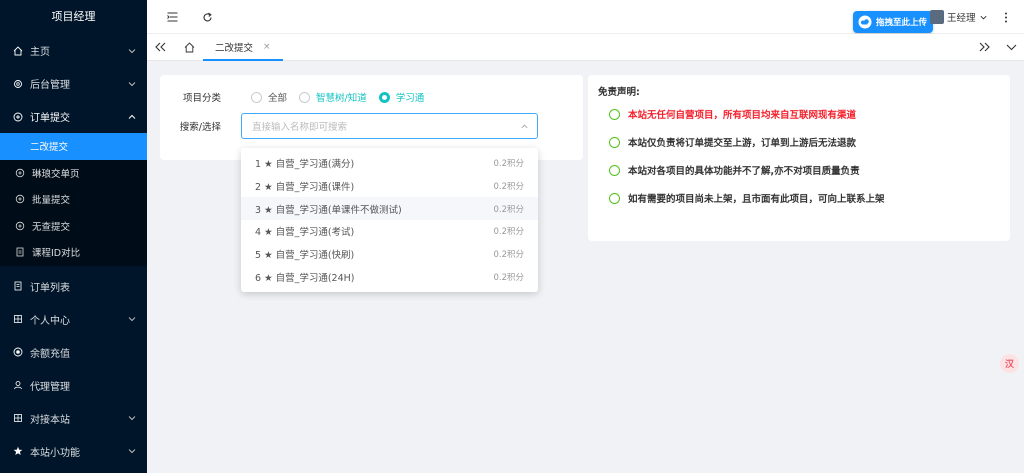 This screenshot has height=473, width=1024. I want to click on sidebar-item-label: 对接本站, so click(50, 420).